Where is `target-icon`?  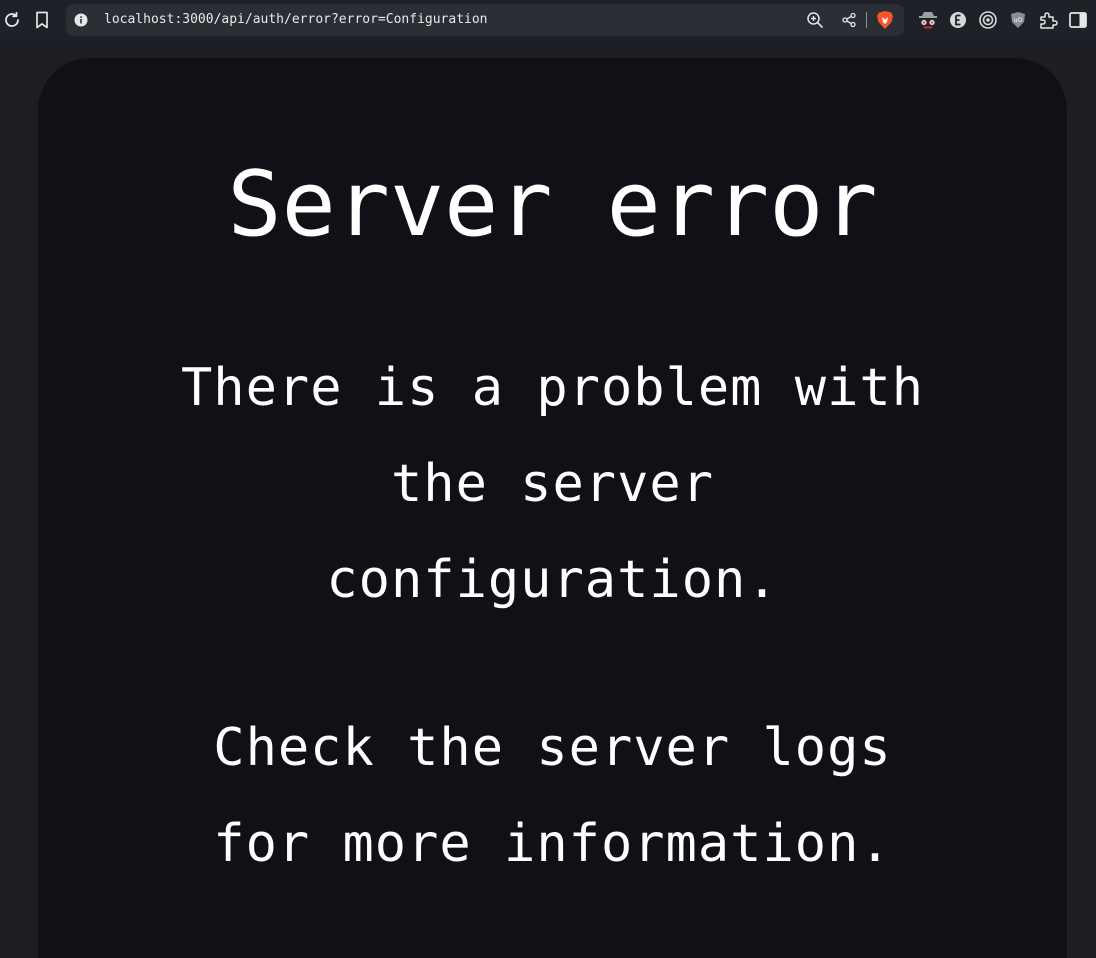 target-icon is located at coordinates (988, 20).